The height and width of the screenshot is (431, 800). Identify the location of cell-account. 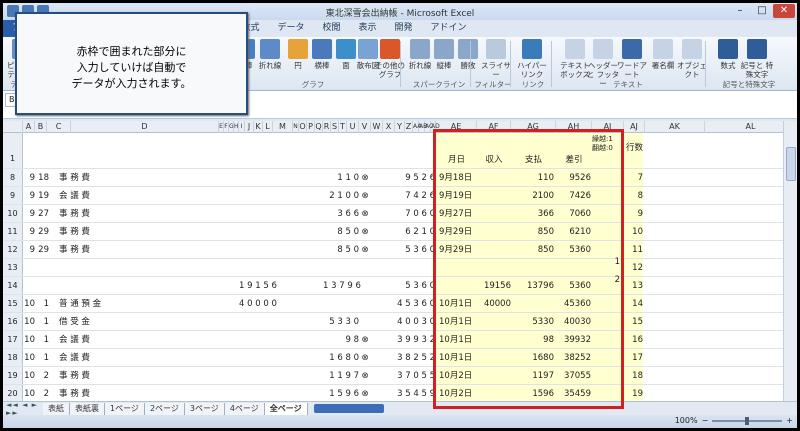
(94, 268).